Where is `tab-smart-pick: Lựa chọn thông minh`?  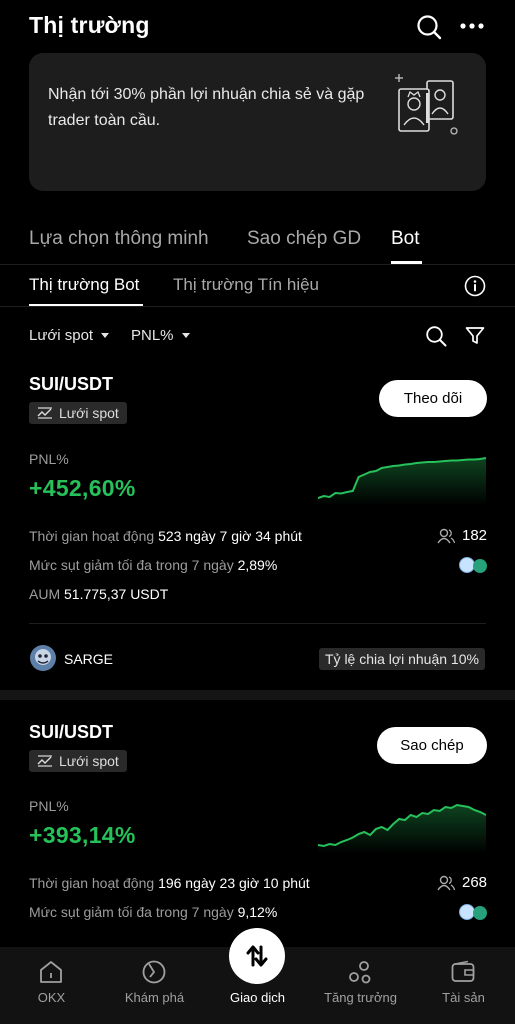
tab-smart-pick: Lựa chọn thông minh is located at coordinates (119, 239).